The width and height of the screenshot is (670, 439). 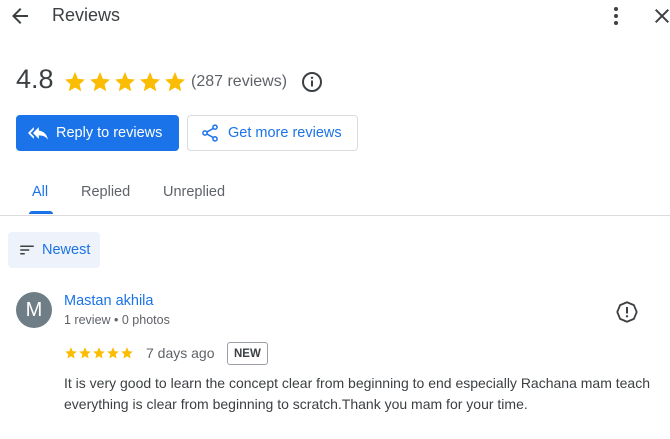 I want to click on reply-to-reviews-button: Reply to reviews, so click(x=97, y=133).